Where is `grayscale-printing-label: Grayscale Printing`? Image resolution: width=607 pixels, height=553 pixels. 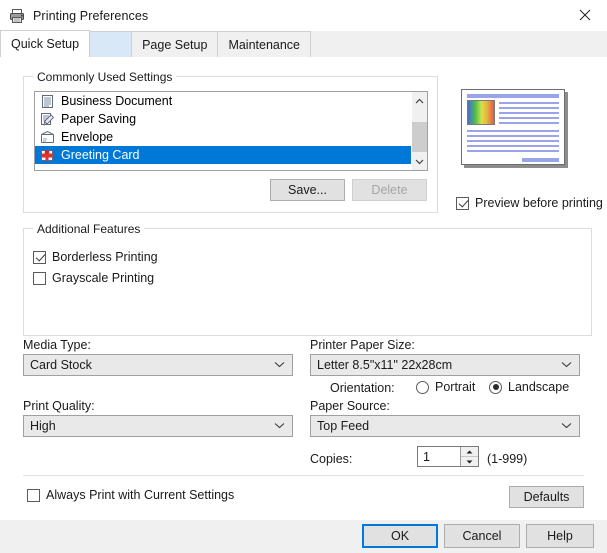
grayscale-printing-label: Grayscale Printing is located at coordinates (103, 278).